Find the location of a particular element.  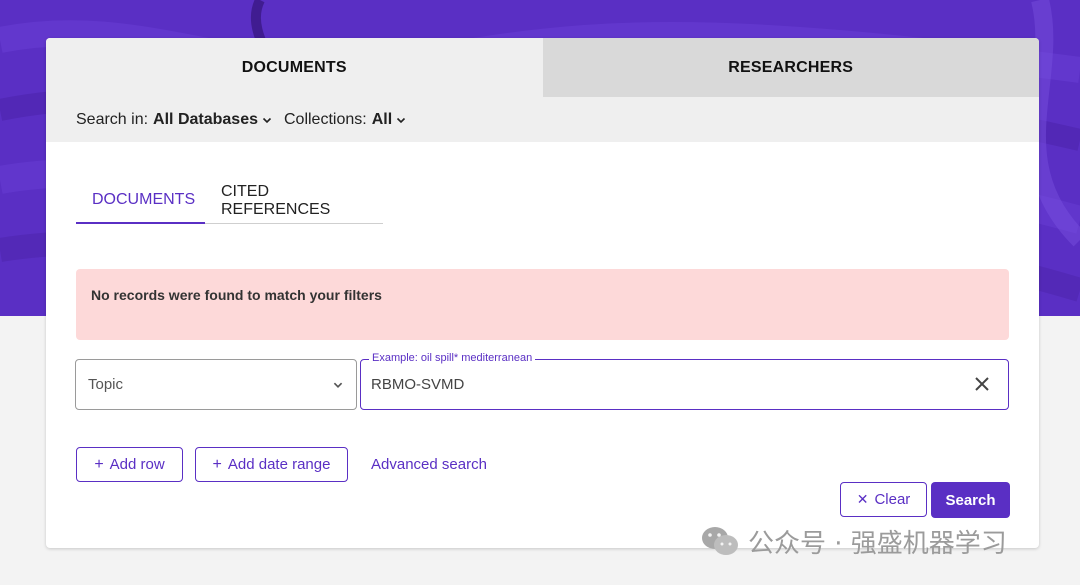

watermark: 公众号 · 强盛机器学习 is located at coordinates (853, 541).